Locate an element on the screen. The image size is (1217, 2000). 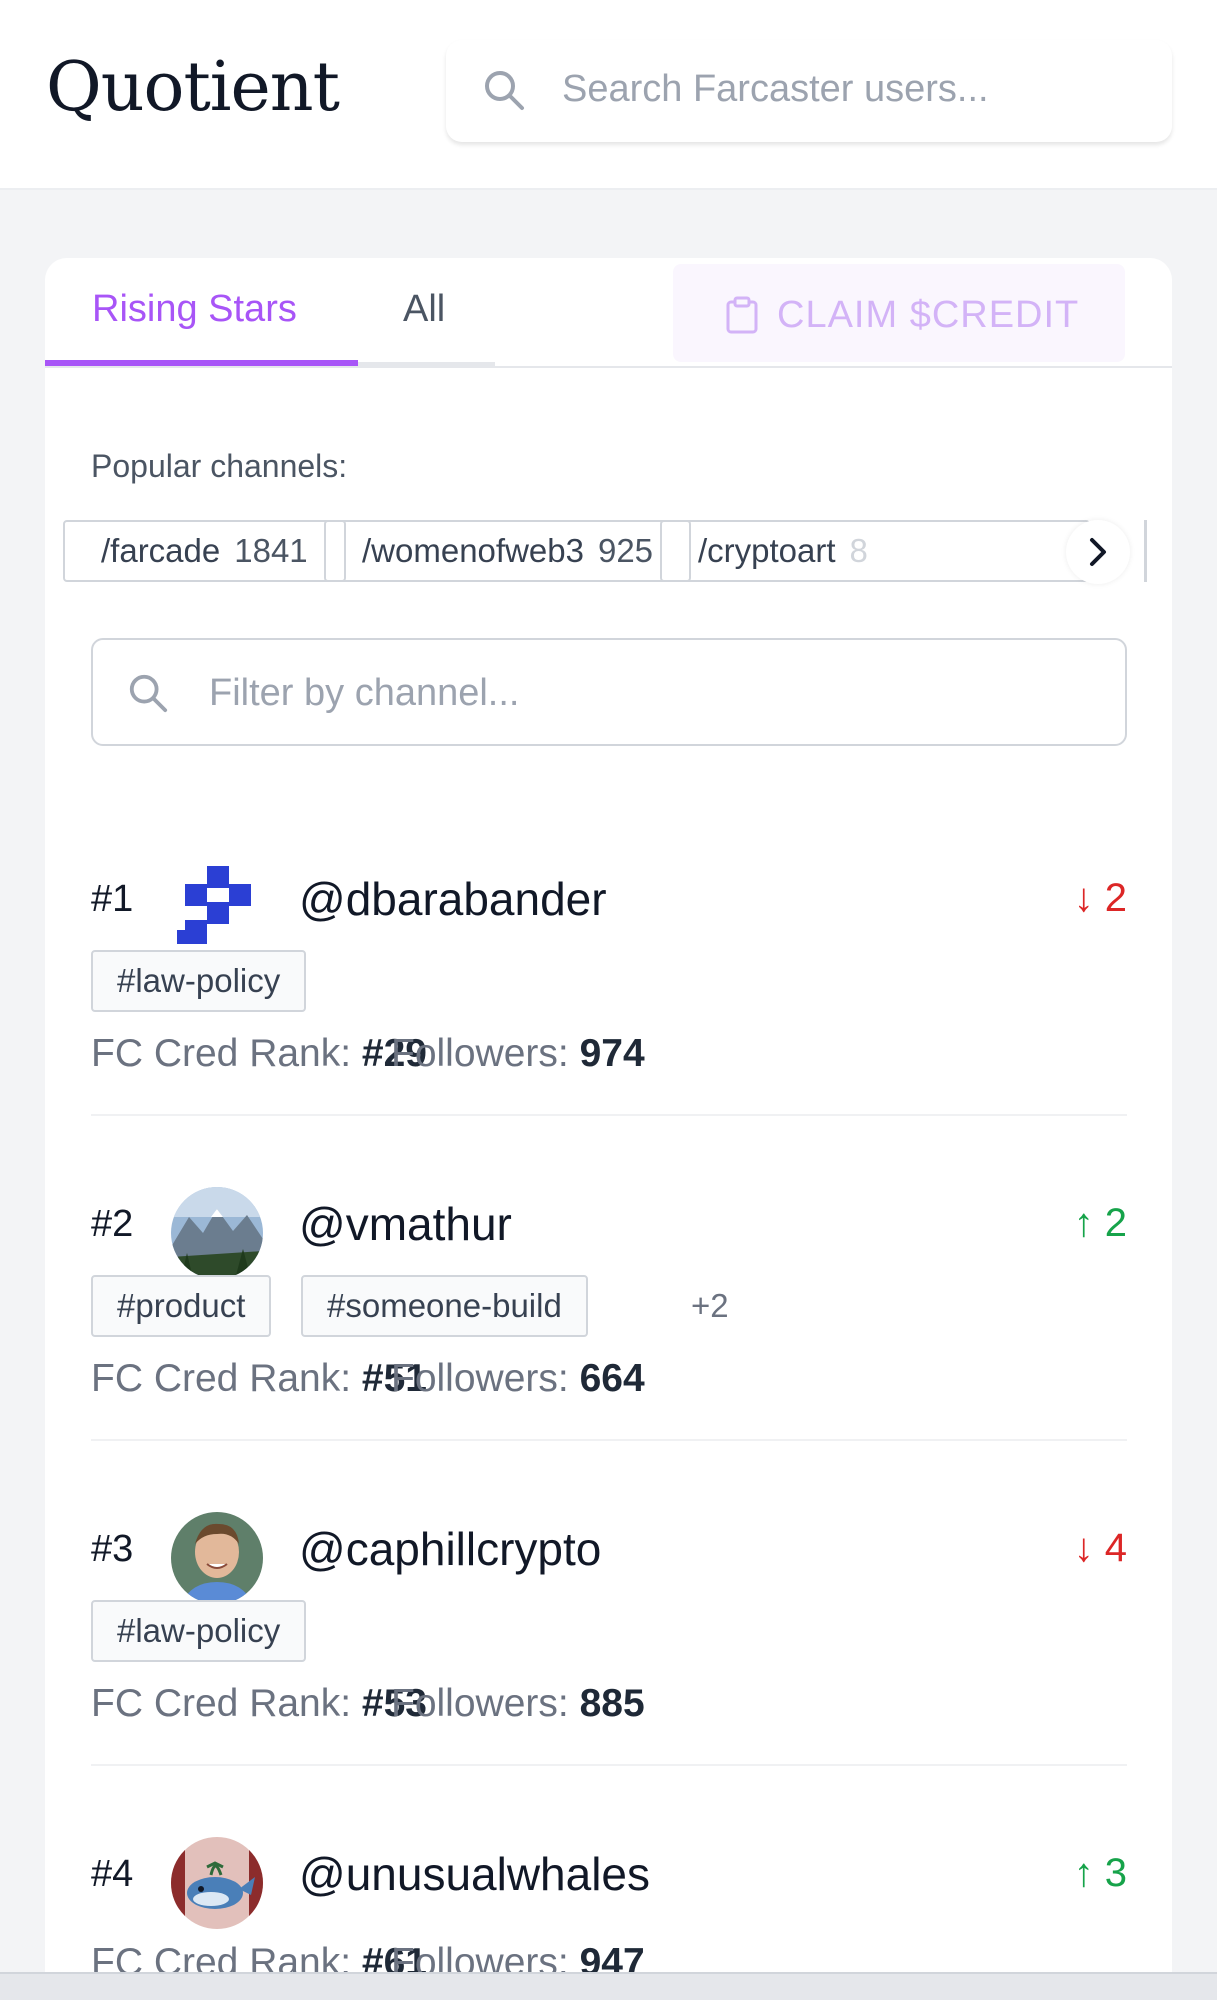
followers: Followers: 974 is located at coordinates (518, 1054).